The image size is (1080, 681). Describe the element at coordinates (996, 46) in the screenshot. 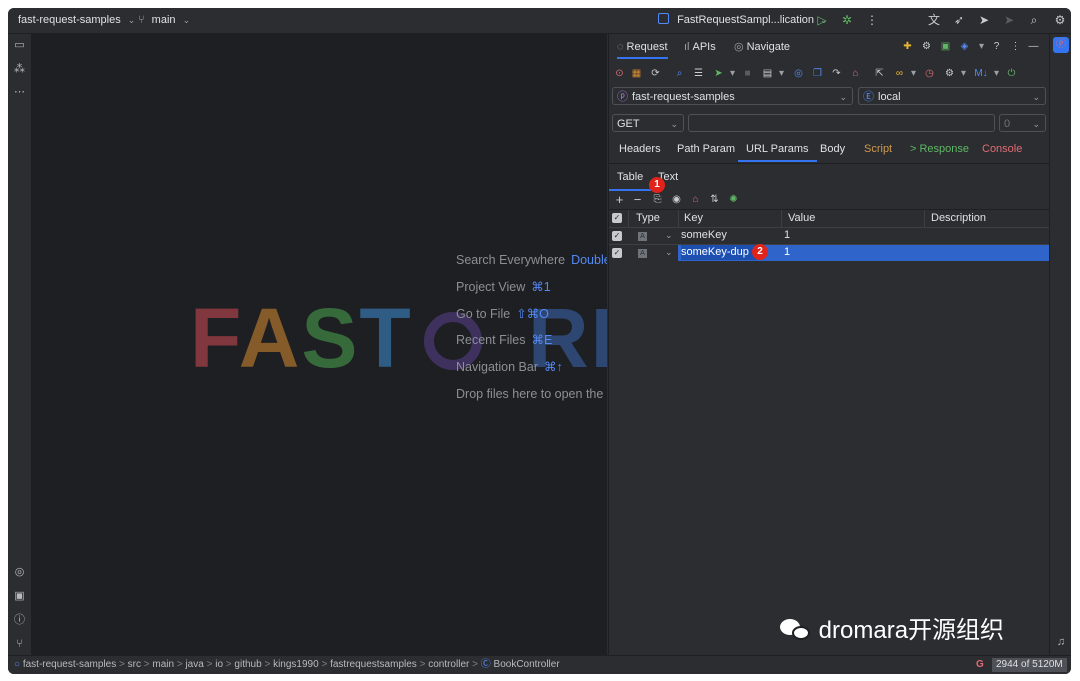

I see `help-icon: ?` at that location.